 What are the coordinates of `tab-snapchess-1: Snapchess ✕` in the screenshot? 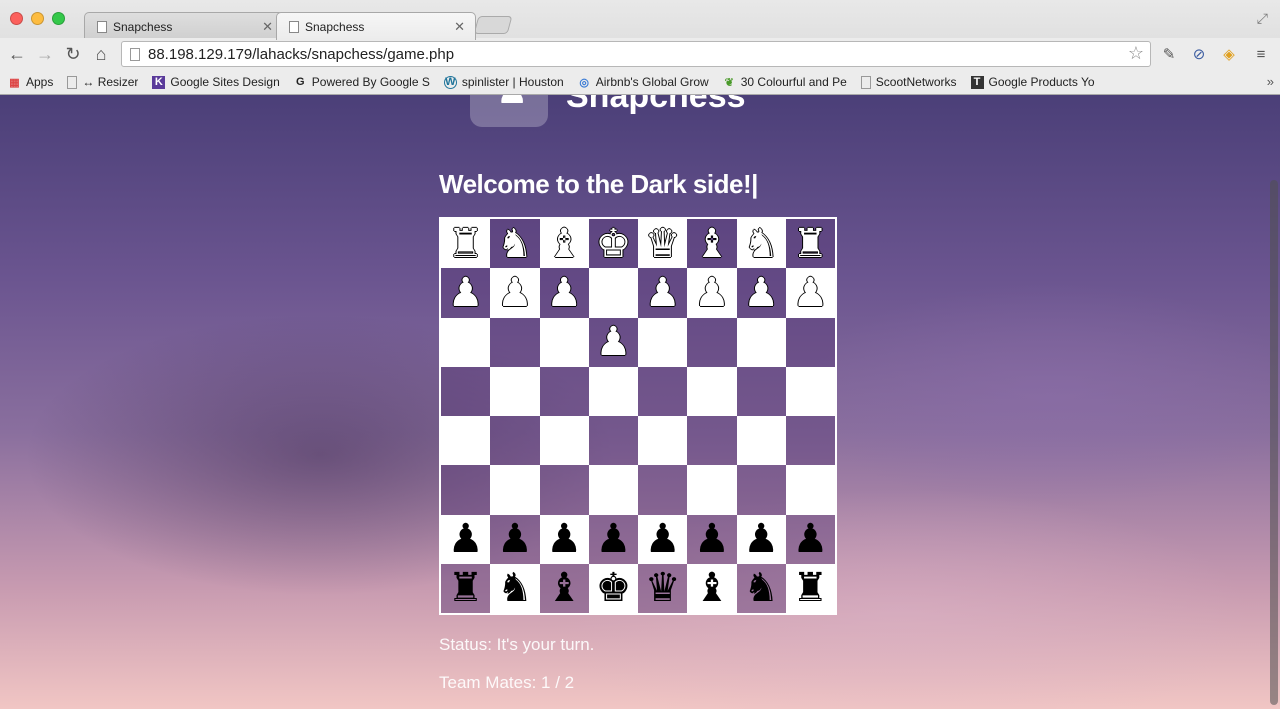 It's located at (184, 26).